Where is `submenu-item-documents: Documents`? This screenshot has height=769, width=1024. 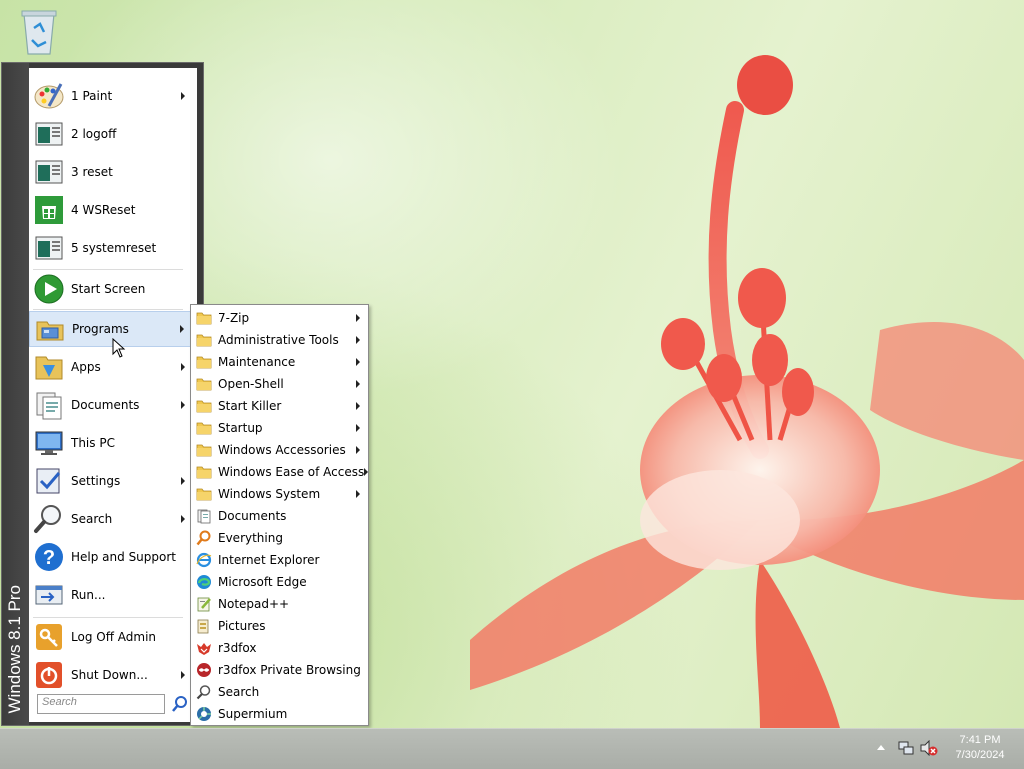 submenu-item-documents: Documents is located at coordinates (279, 516).